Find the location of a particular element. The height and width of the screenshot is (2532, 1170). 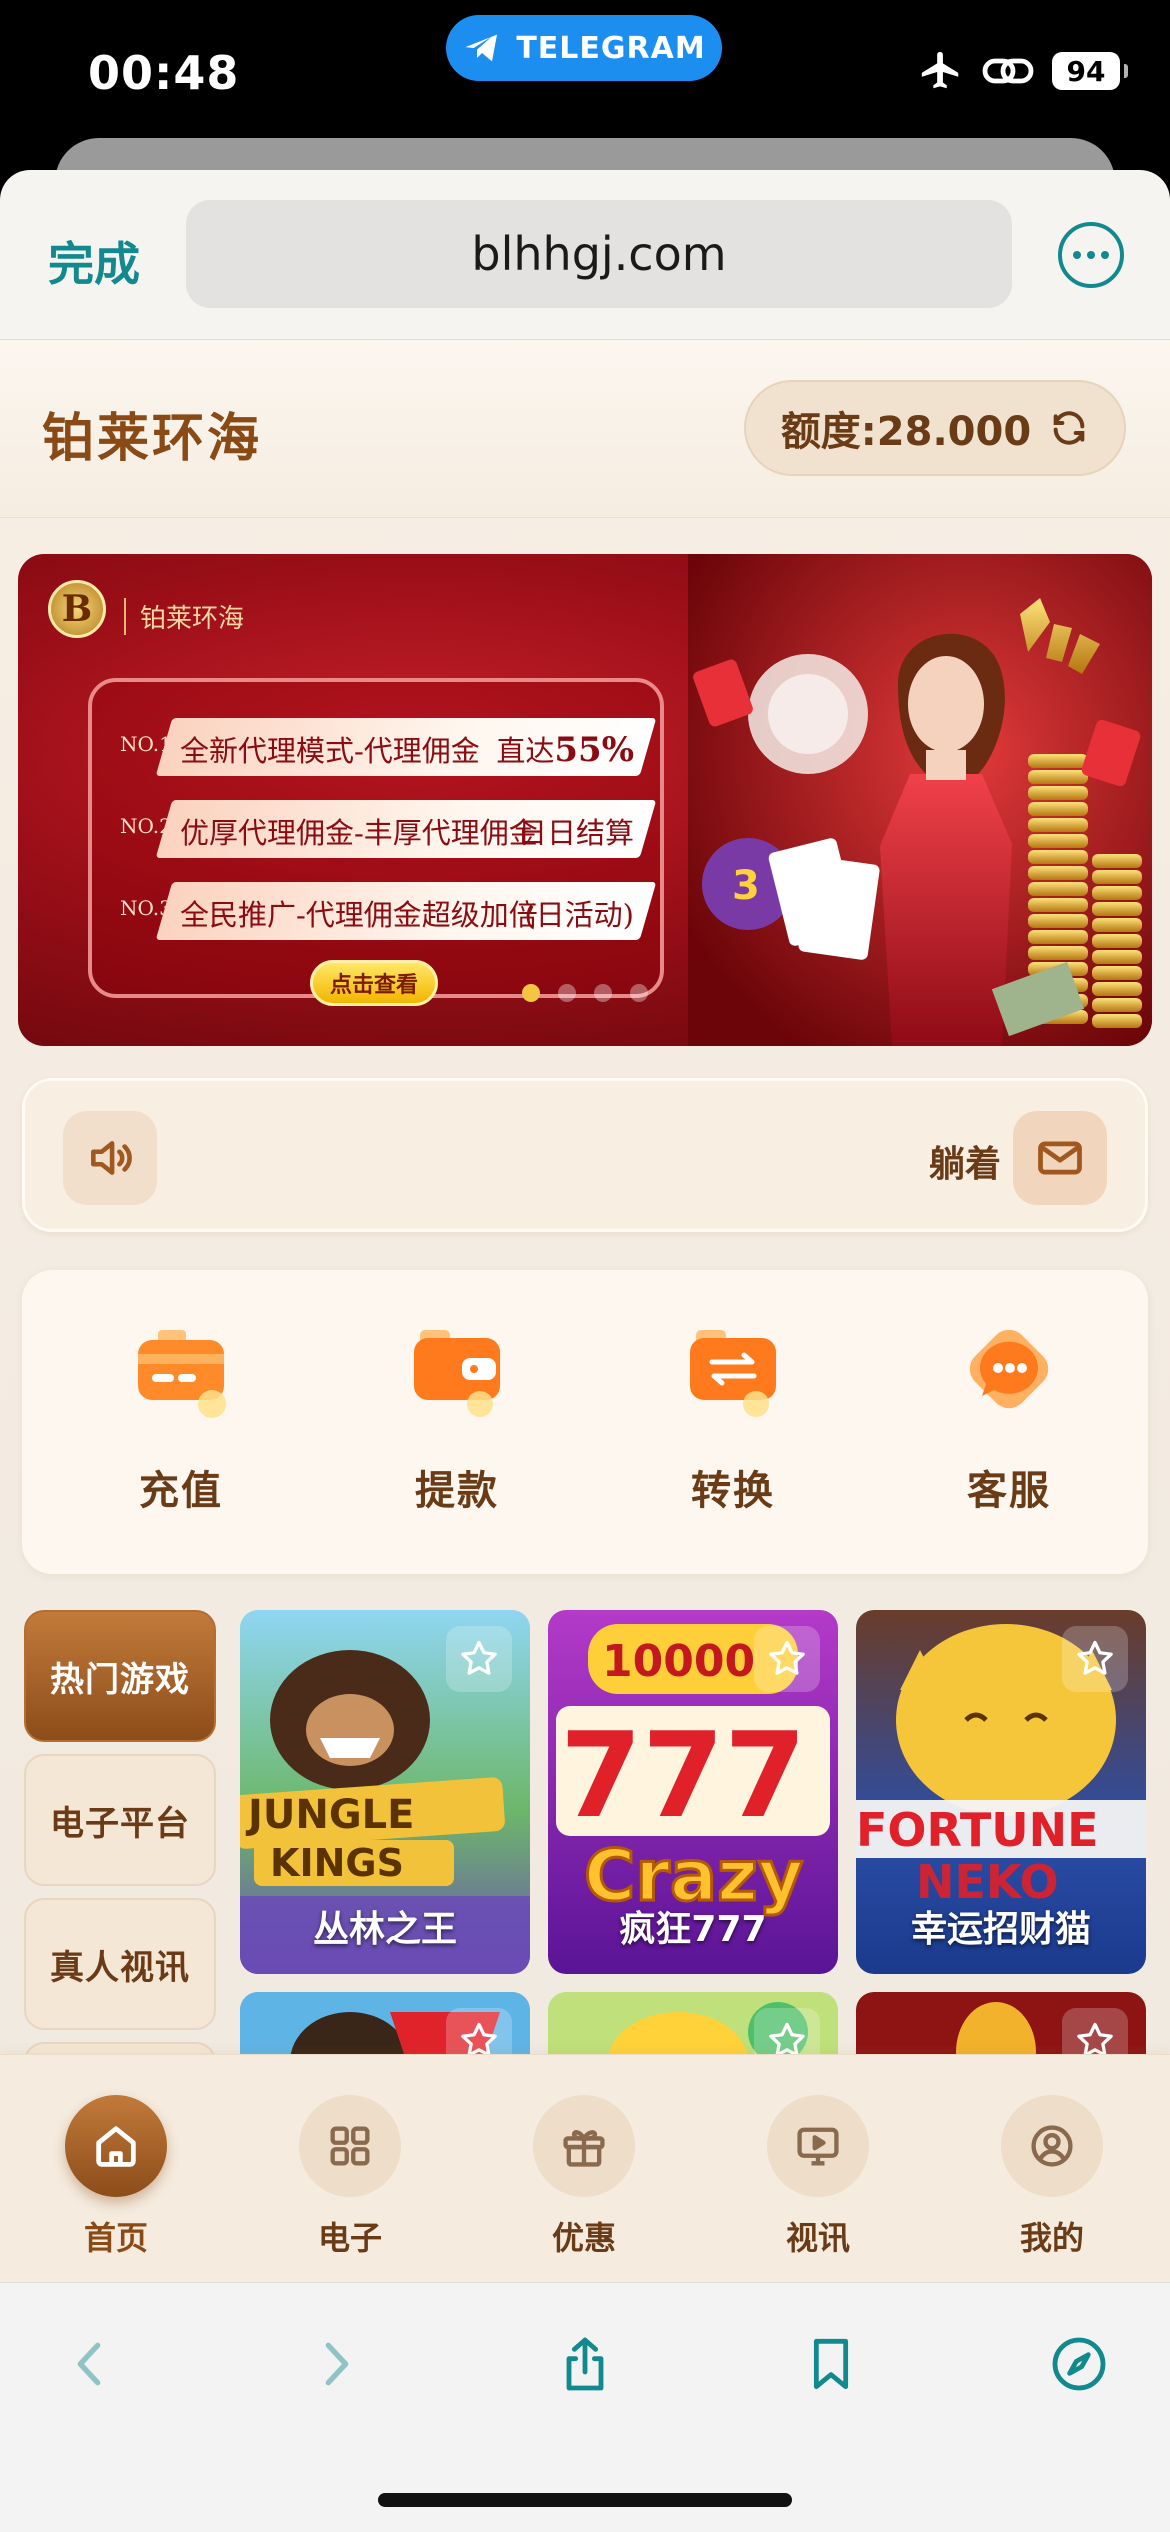

banner-brand: 铂莱环海 is located at coordinates (184, 616).